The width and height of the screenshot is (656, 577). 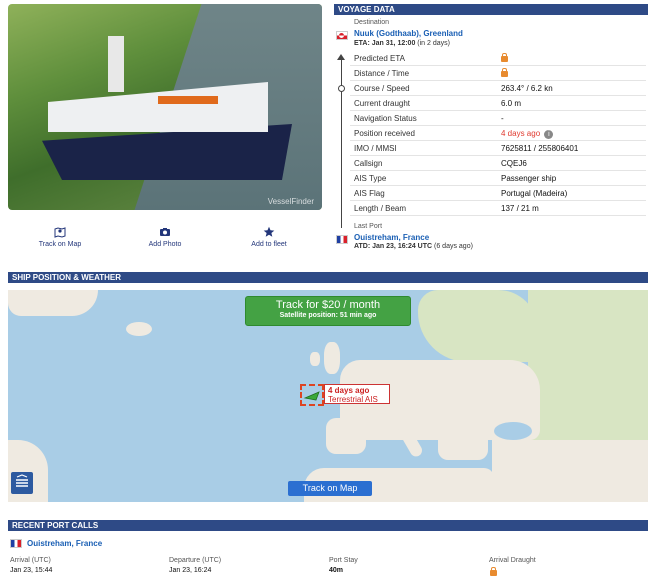 I want to click on ship-position-marker-icon, so click(x=341, y=88).